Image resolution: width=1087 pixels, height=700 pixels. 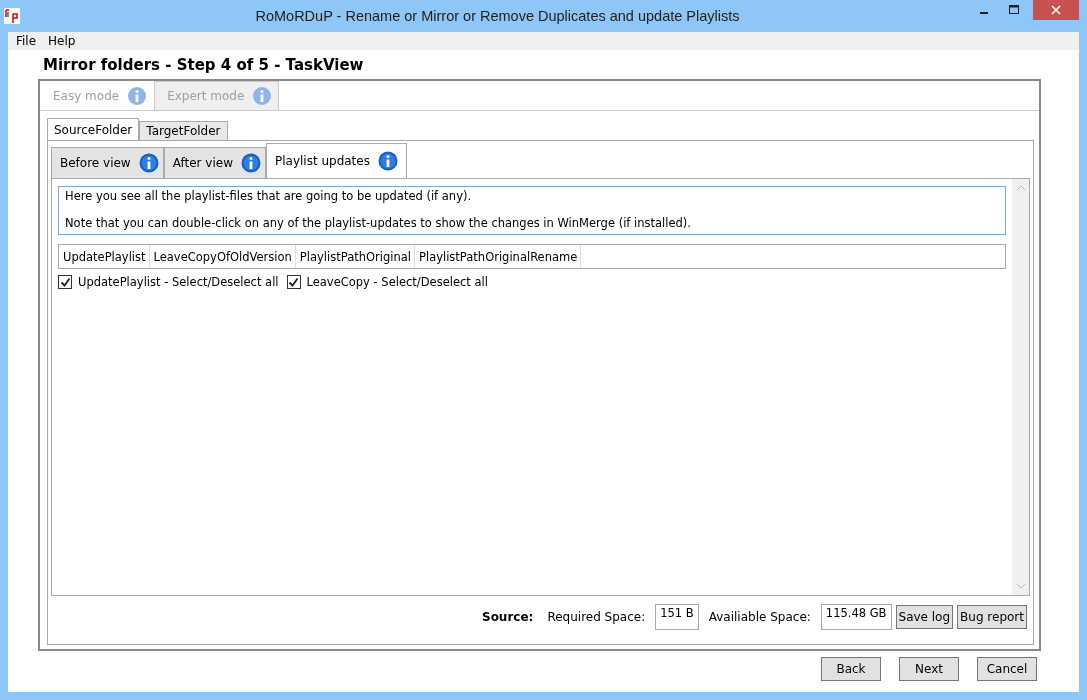 What do you see at coordinates (104, 256) in the screenshot?
I see `column-header: UpdatePlaylist` at bounding box center [104, 256].